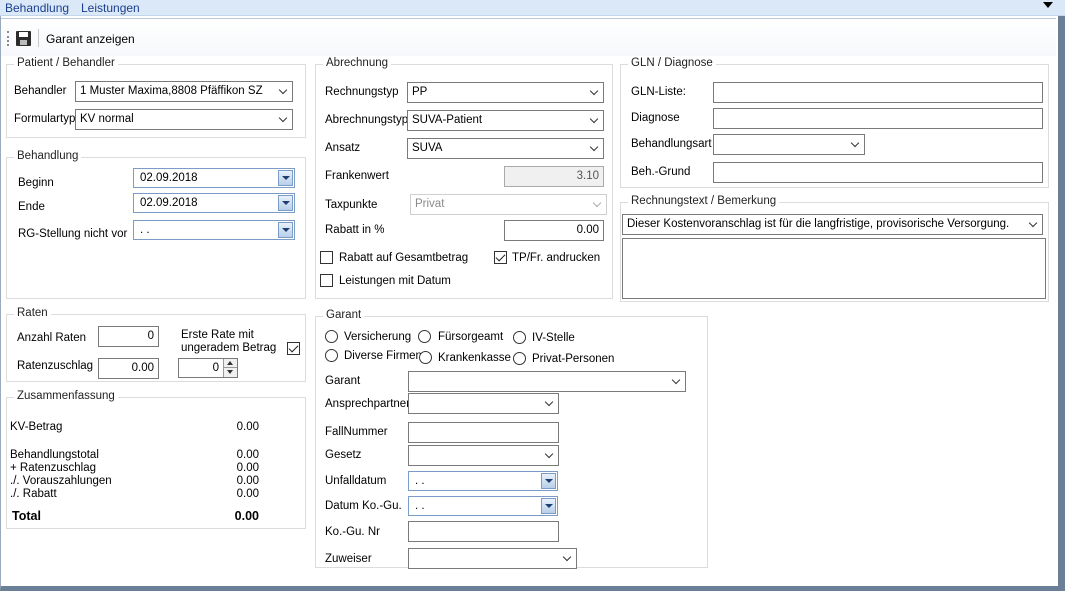  What do you see at coordinates (378, 337) in the screenshot?
I see `versicherung-label: Versicherung` at bounding box center [378, 337].